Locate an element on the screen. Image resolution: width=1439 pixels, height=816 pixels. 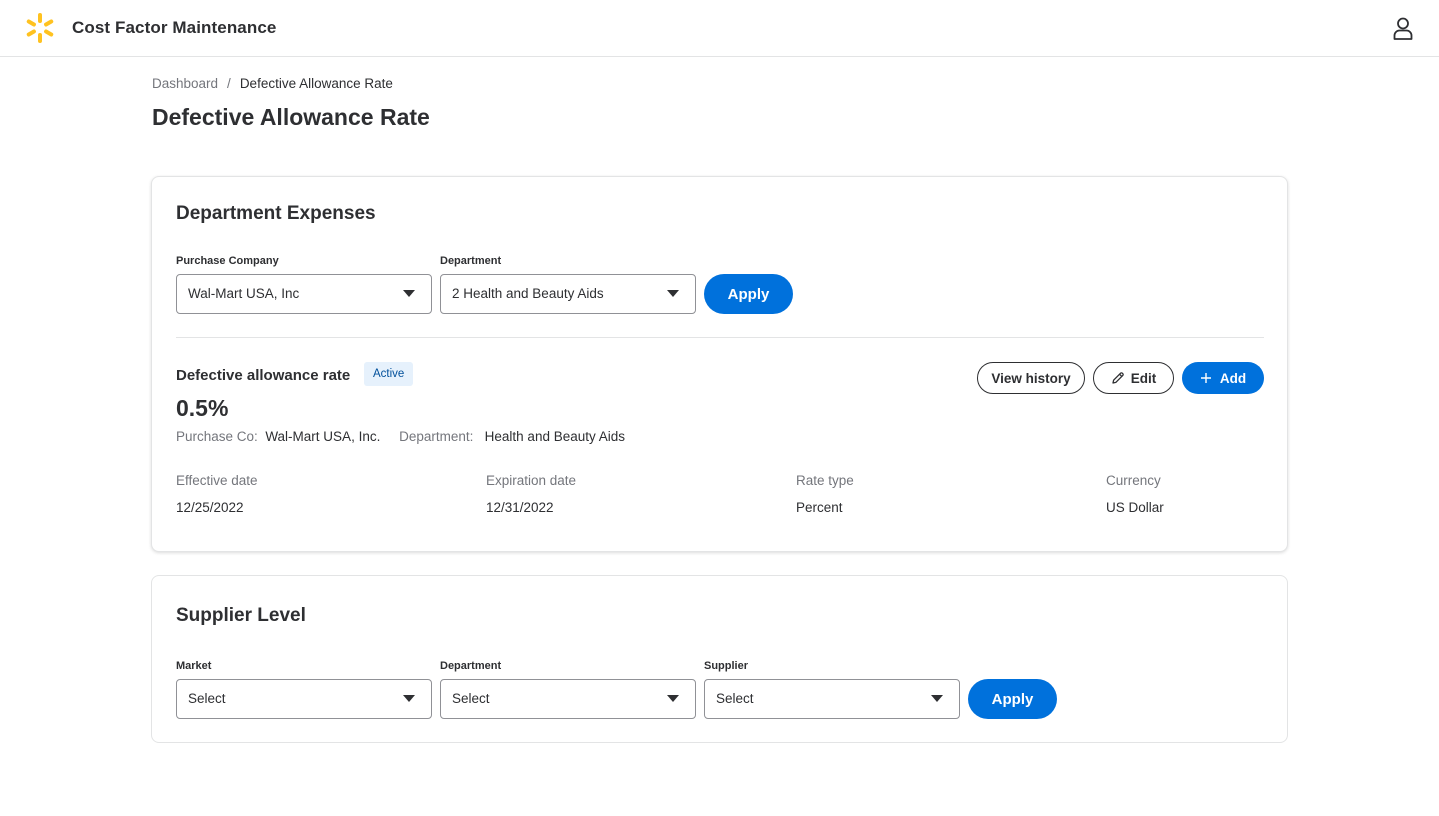
plus-icon is located at coordinates (1205, 378).